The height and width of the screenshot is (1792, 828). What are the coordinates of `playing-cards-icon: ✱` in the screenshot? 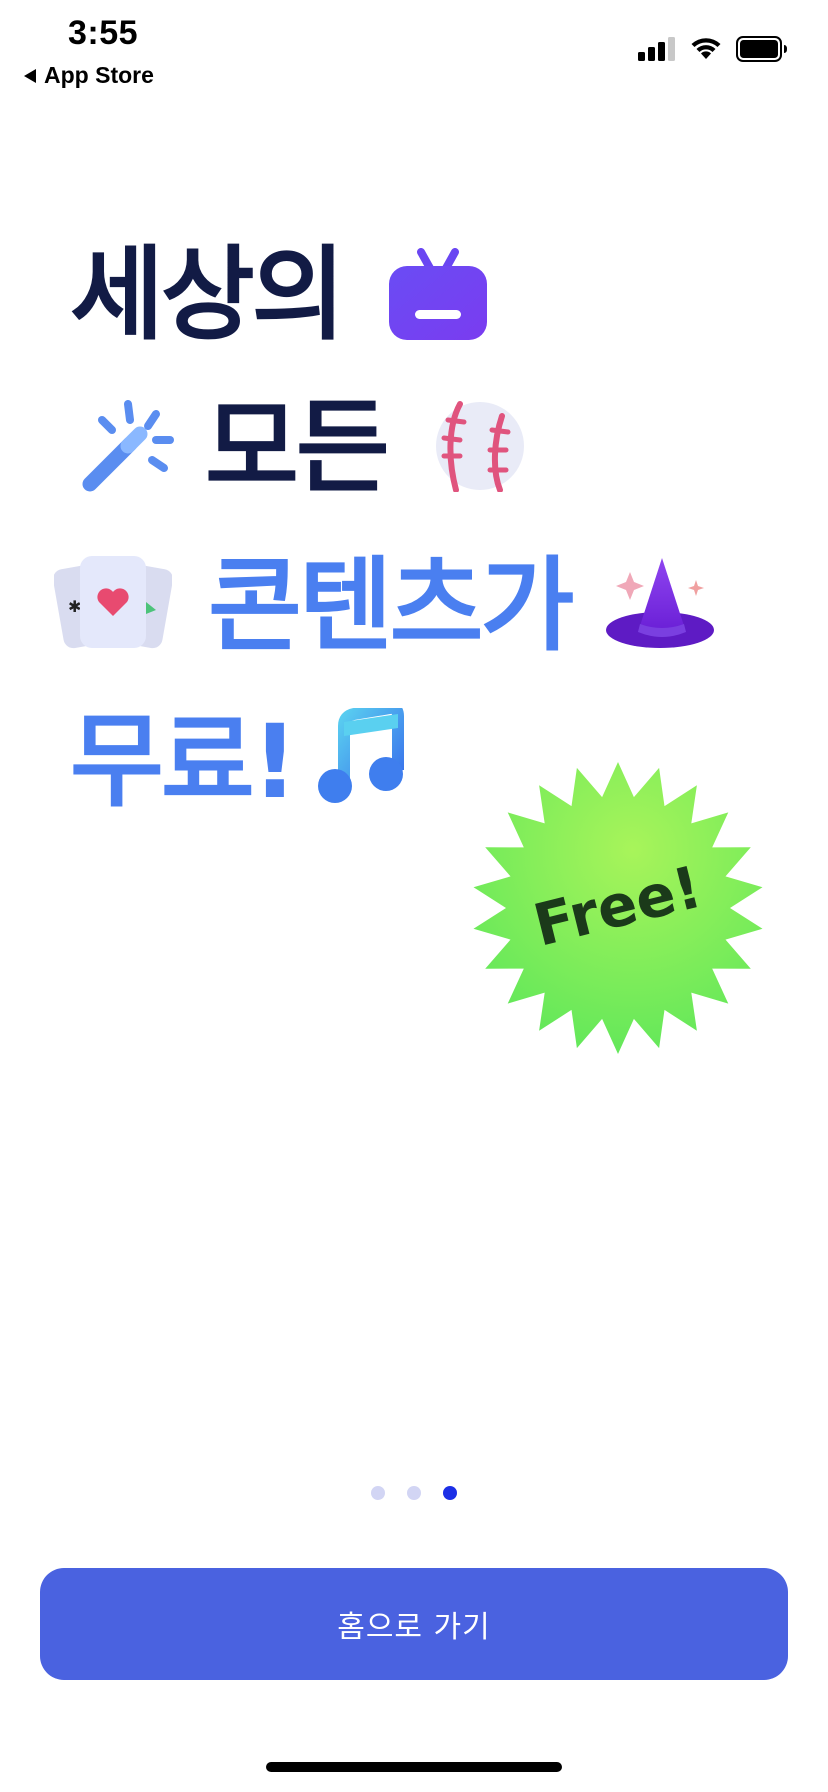 It's located at (113, 602).